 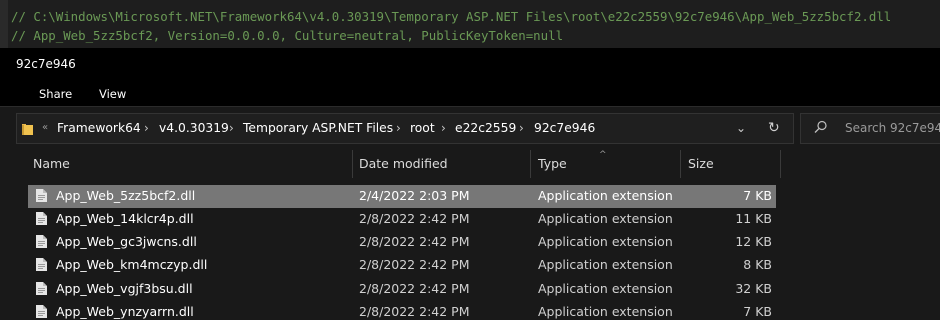 I want to click on file-size: 12 KB, so click(x=753, y=241).